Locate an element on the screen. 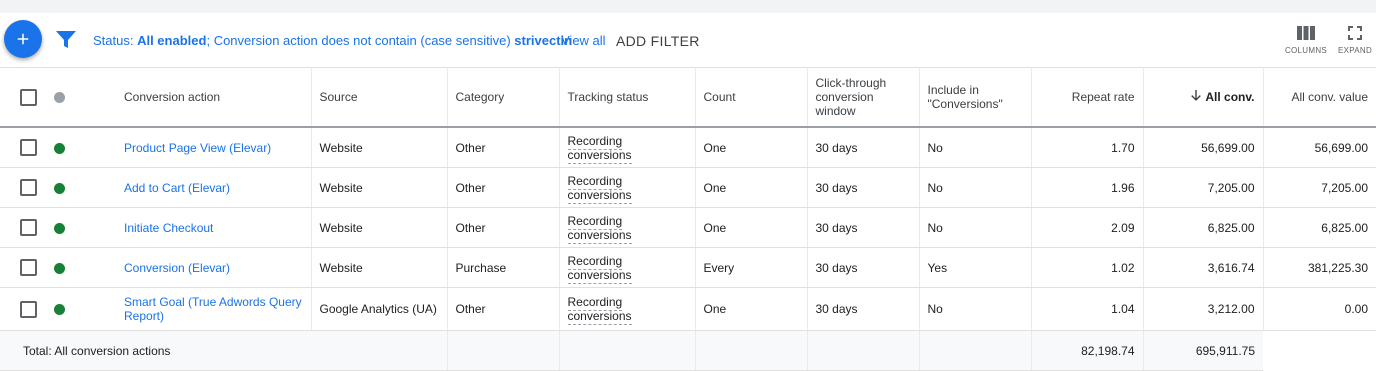 The height and width of the screenshot is (371, 1376). arrow-down-icon is located at coordinates (1196, 97).